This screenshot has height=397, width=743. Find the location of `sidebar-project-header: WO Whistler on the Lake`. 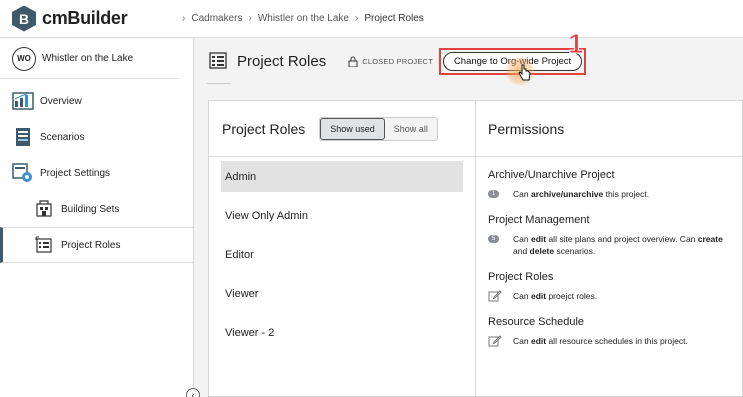

sidebar-project-header: WO Whistler on the Lake is located at coordinates (89, 59).